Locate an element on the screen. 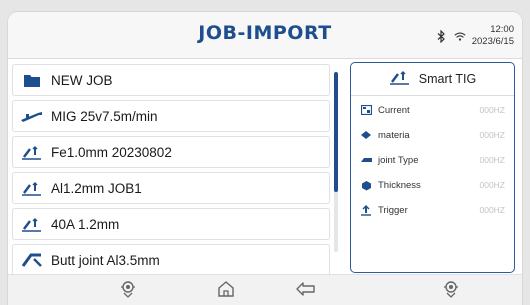  back-button is located at coordinates (306, 291).